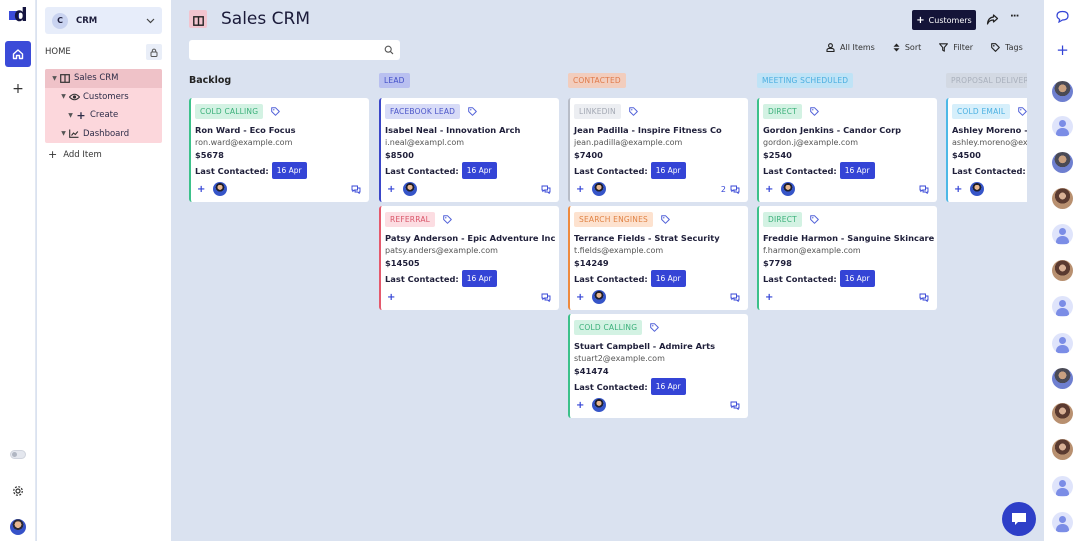  What do you see at coordinates (1019, 519) in the screenshot?
I see `chat-button` at bounding box center [1019, 519].